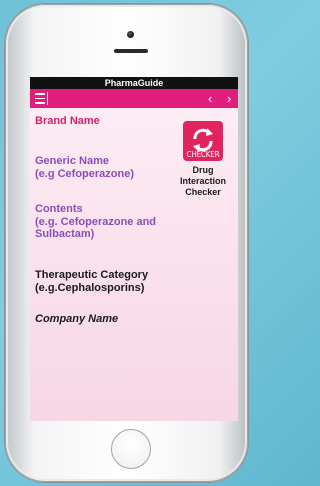  Describe the element at coordinates (134, 83) in the screenshot. I see `app-title: PharmaGuide` at that location.